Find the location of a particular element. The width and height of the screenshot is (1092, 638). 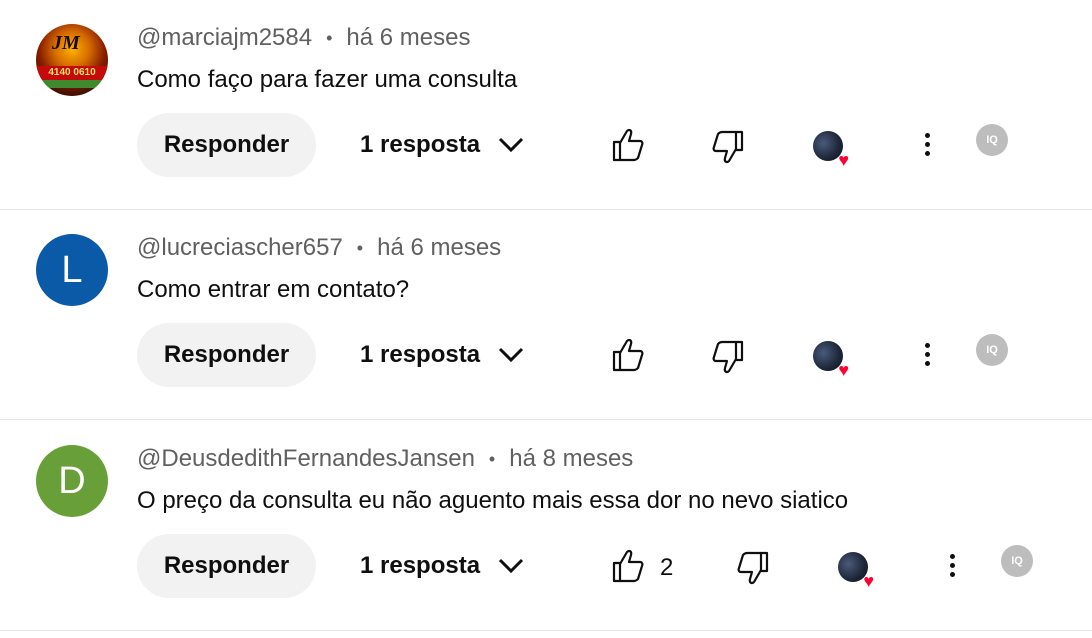

author-name: @lucreciascher657 is located at coordinates (240, 248).